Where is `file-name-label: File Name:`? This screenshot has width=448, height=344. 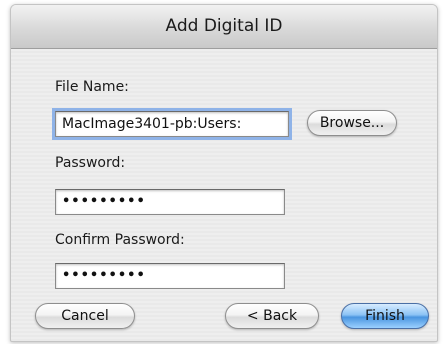 file-name-label: File Name: is located at coordinates (92, 87).